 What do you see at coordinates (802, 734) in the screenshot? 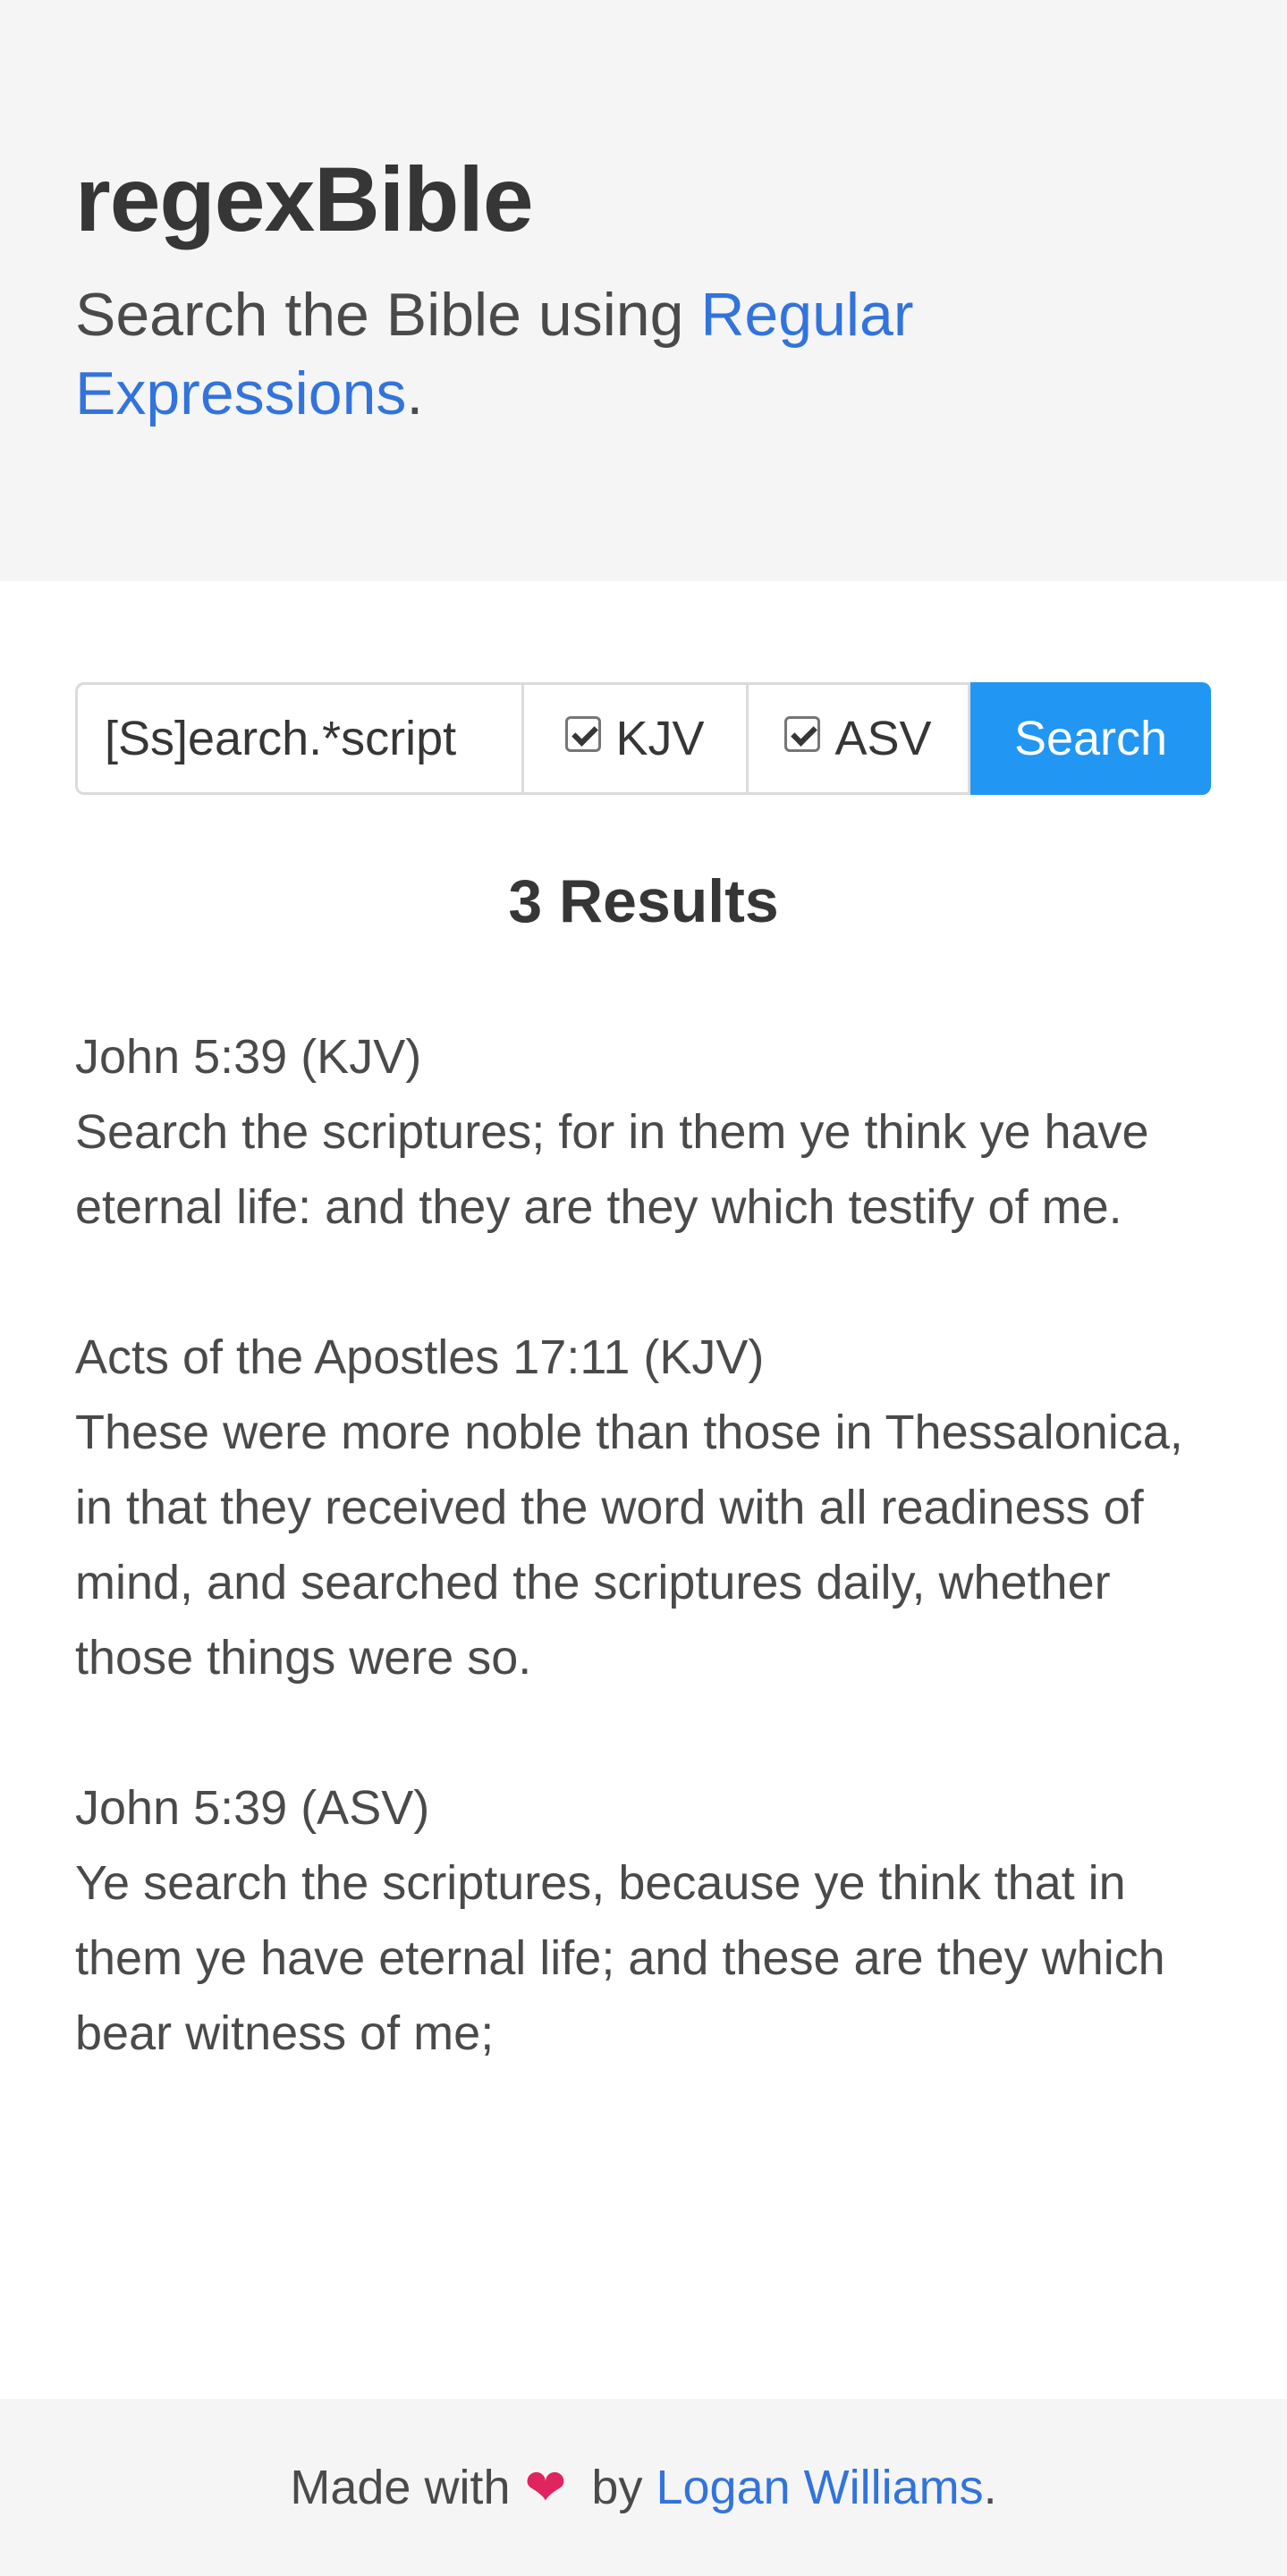
I see `asv-checkbox` at bounding box center [802, 734].